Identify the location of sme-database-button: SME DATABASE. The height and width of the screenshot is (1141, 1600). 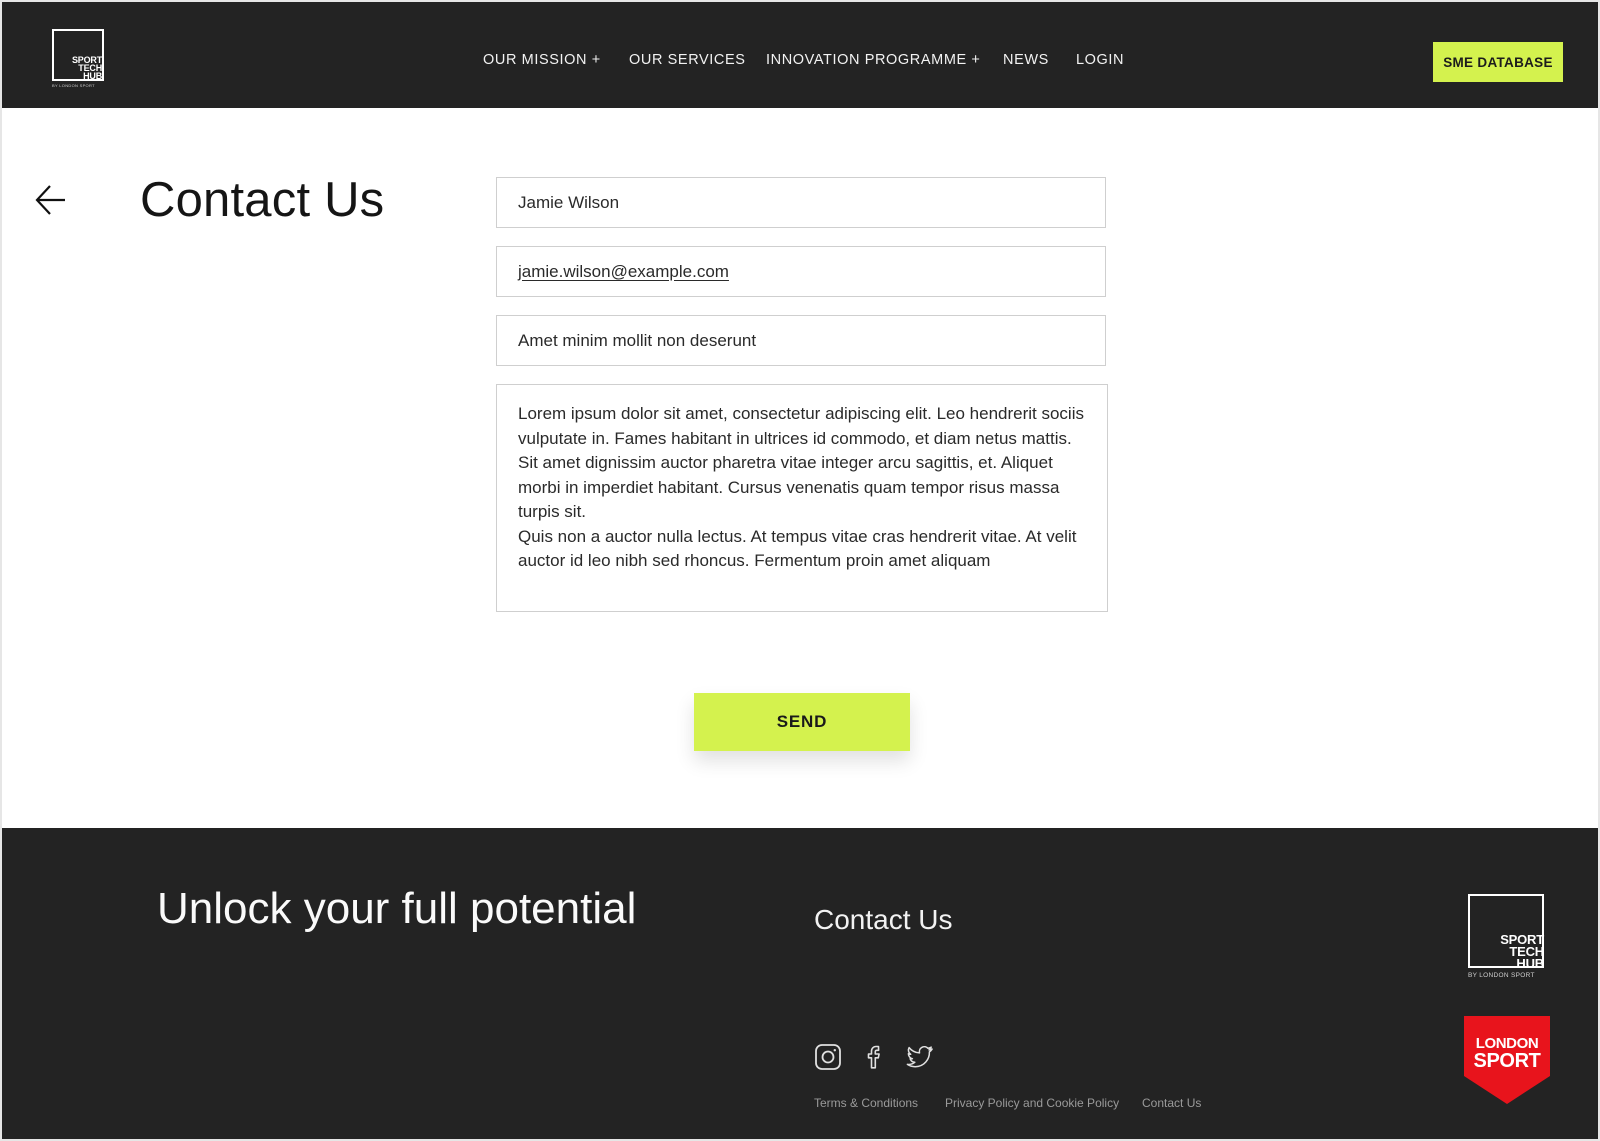
(1498, 62).